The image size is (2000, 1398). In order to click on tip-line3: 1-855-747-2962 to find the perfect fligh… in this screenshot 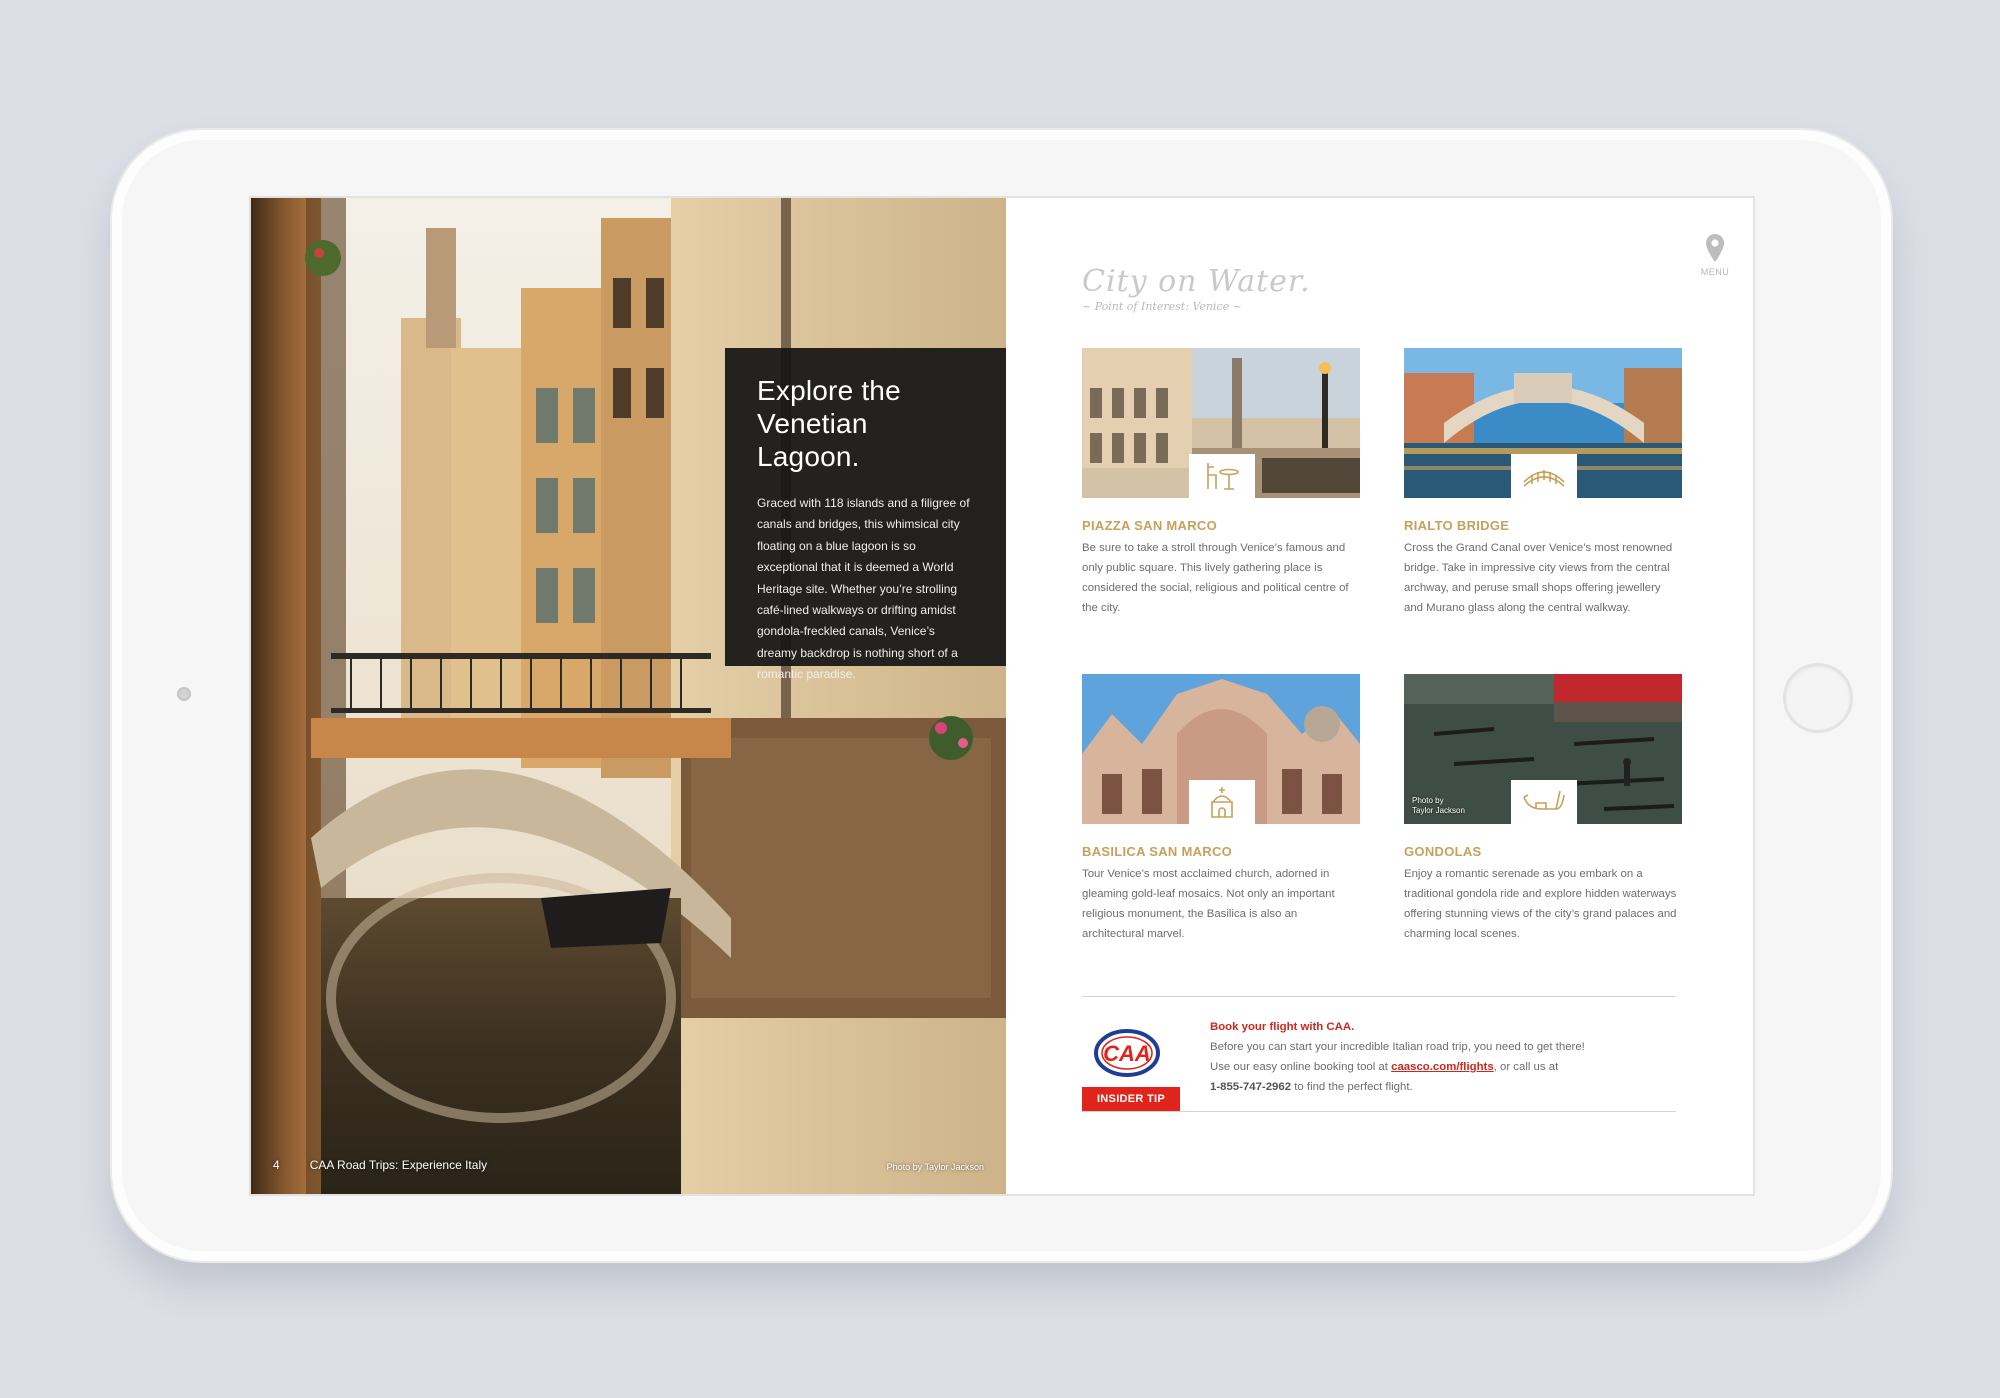, I will do `click(1440, 1087)`.